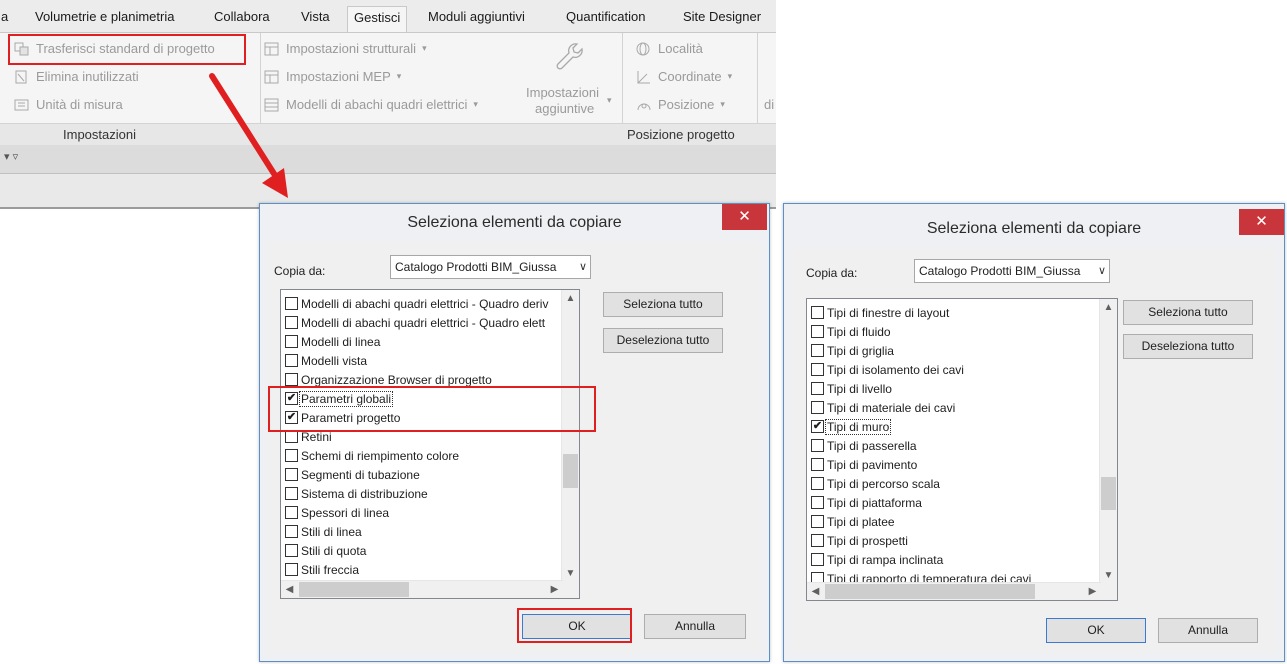 Image resolution: width=1287 pixels, height=664 pixels. I want to click on item-label: Tipi di platee, so click(861, 521).